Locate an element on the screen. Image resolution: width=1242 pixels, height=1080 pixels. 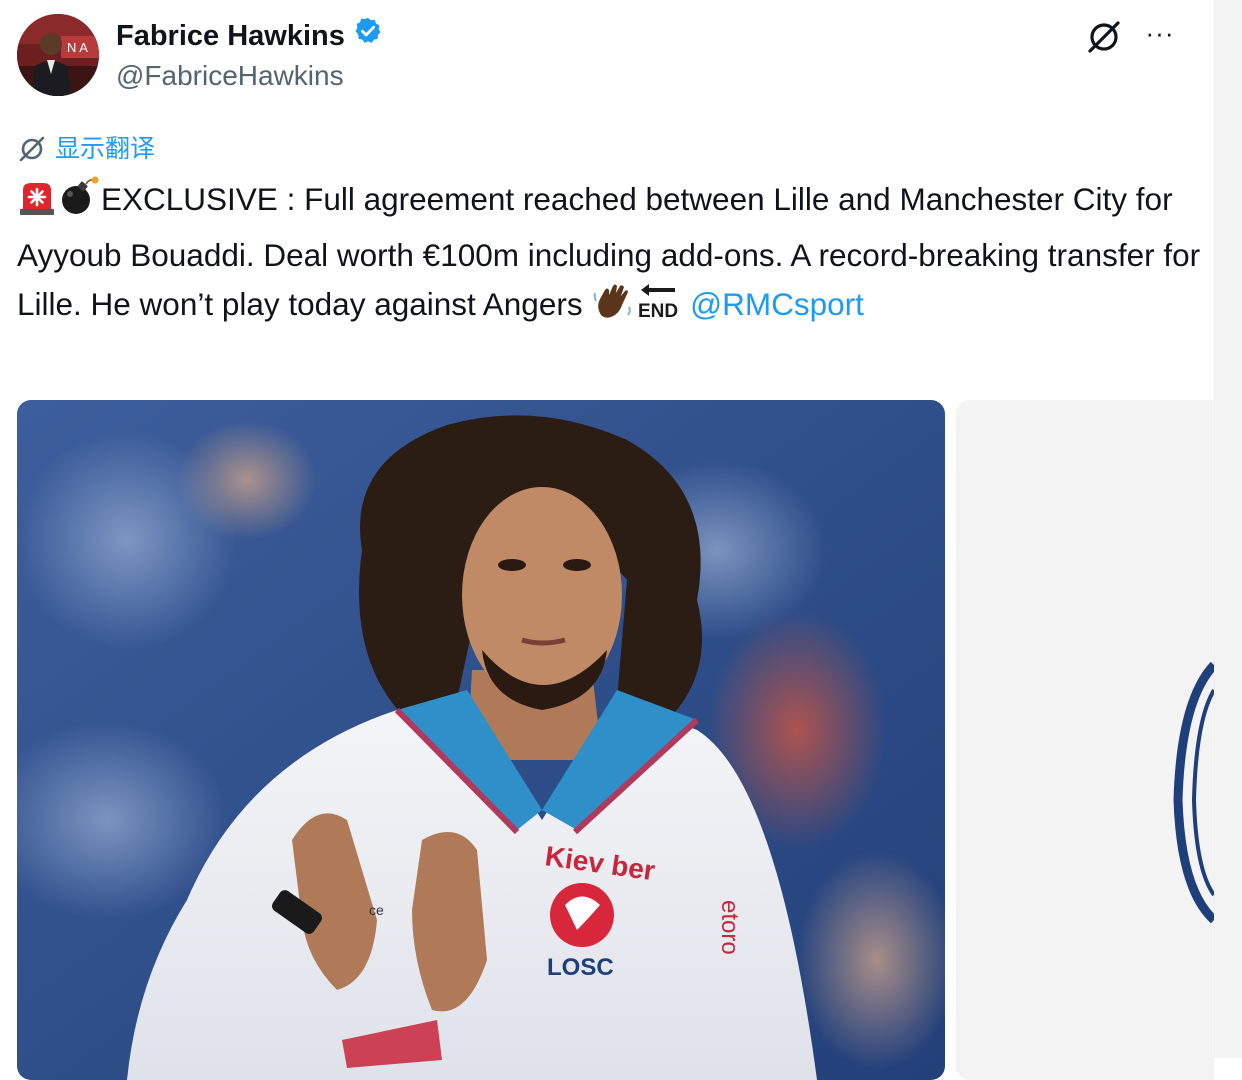
grok-button is located at coordinates (1104, 37).